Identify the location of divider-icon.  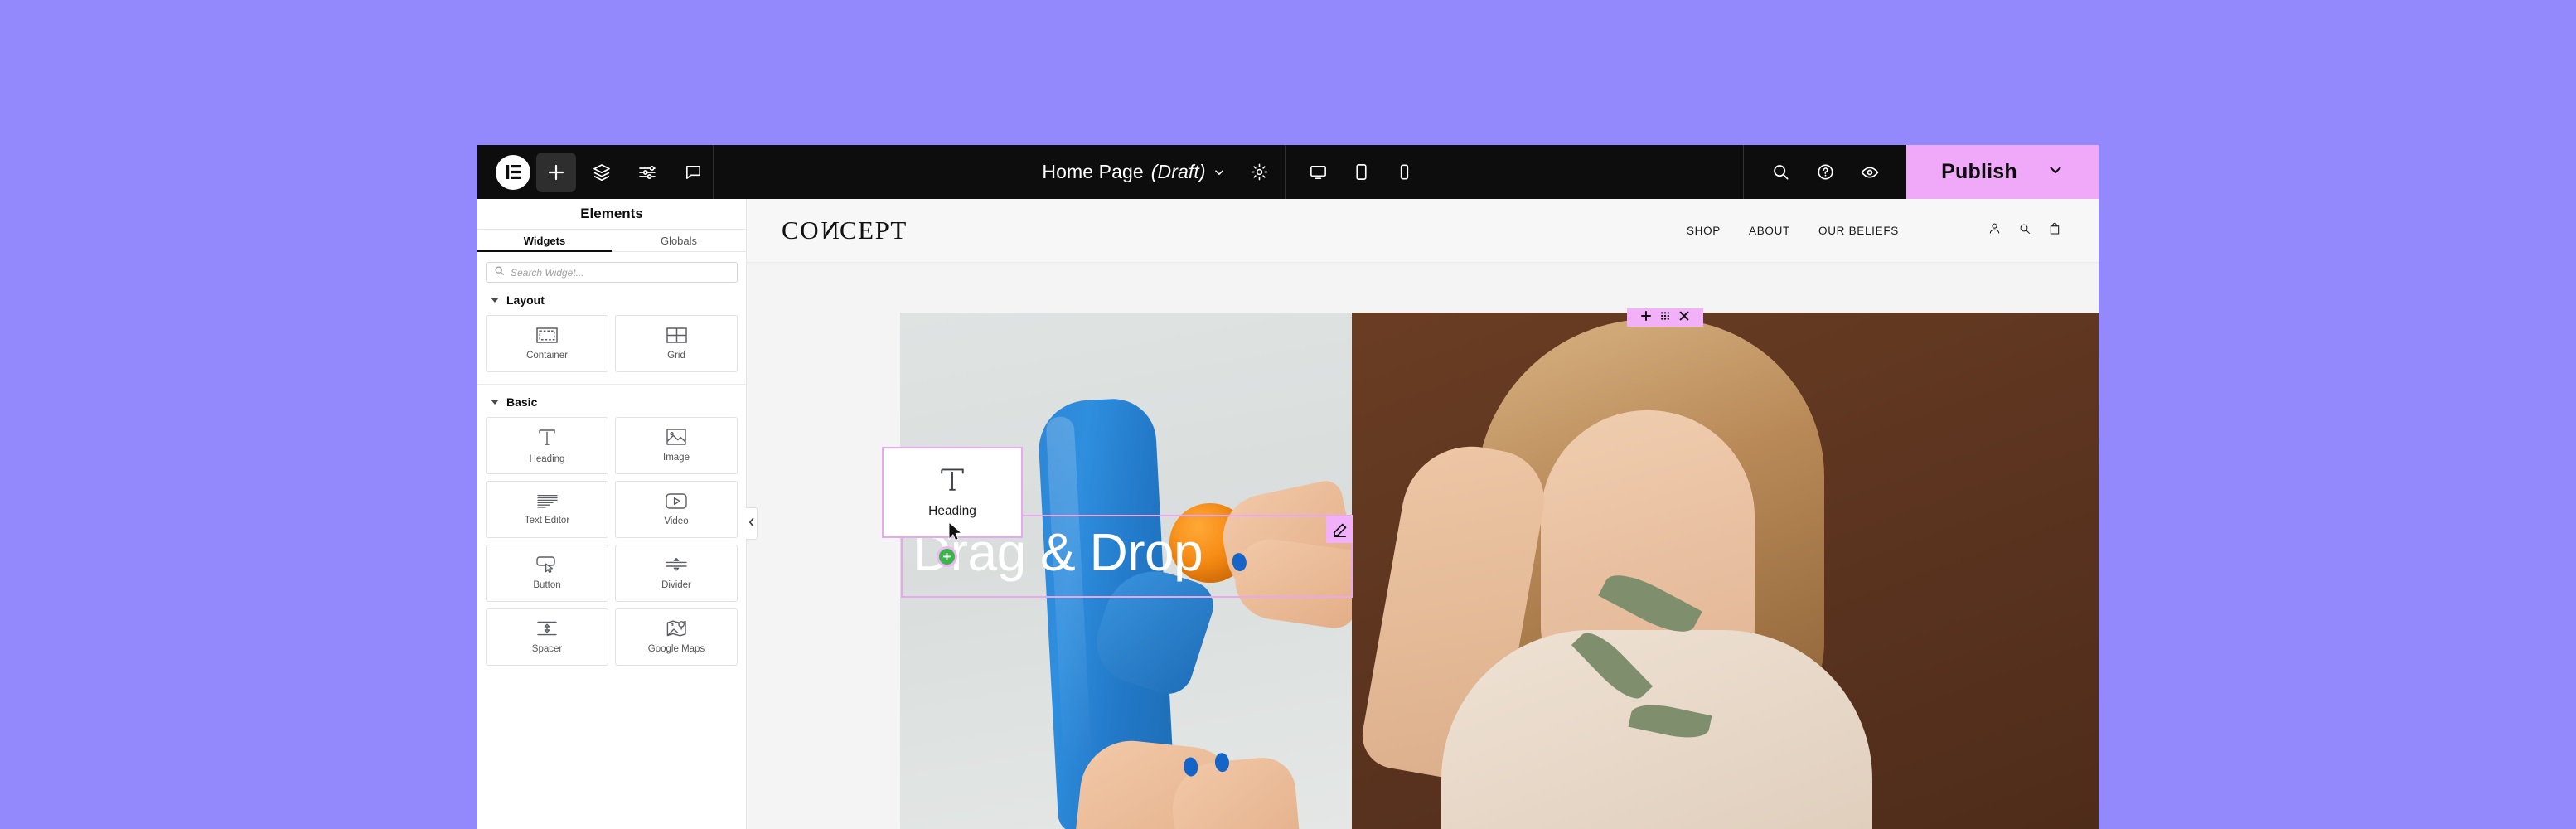
(676, 564).